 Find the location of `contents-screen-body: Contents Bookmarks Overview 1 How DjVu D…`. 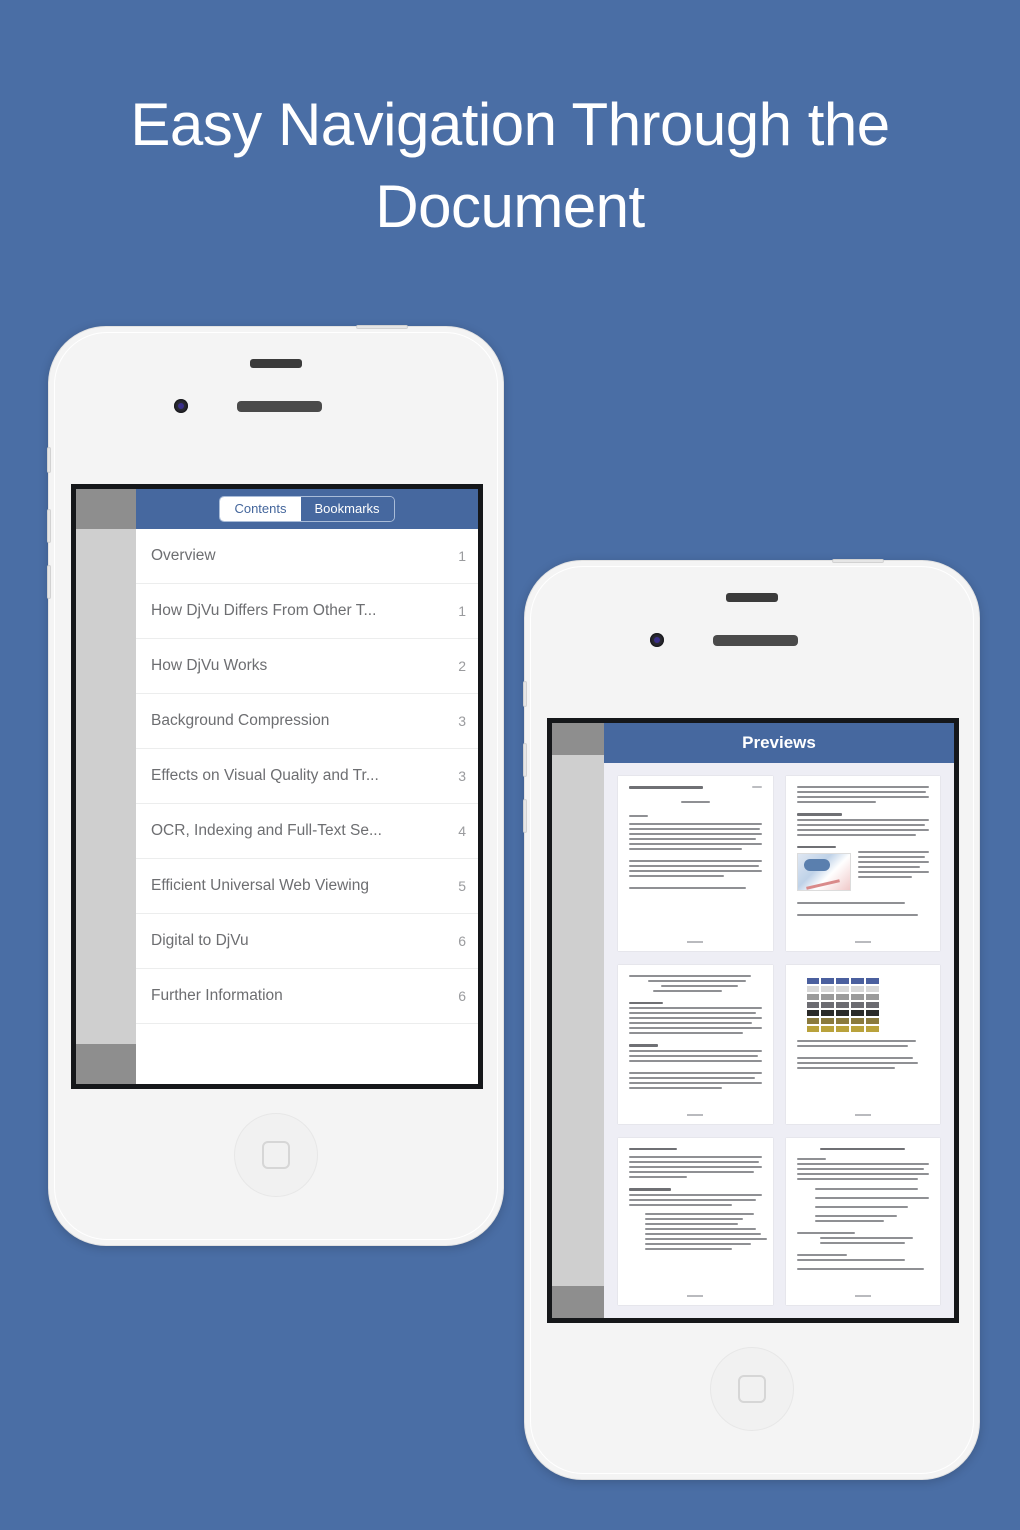

contents-screen-body: Contents Bookmarks Overview 1 How DjVu D… is located at coordinates (307, 786).